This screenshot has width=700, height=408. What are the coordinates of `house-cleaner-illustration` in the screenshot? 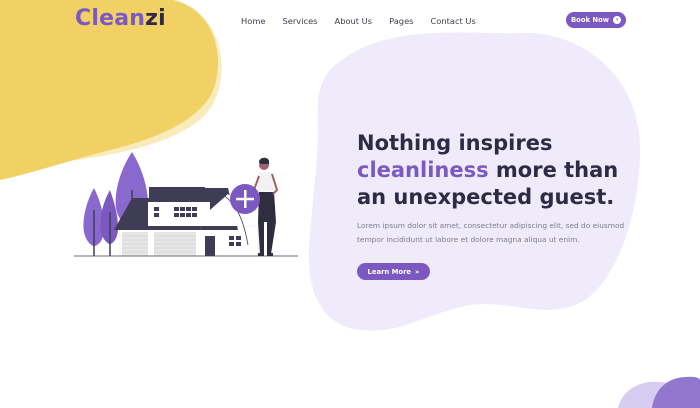 It's located at (186, 204).